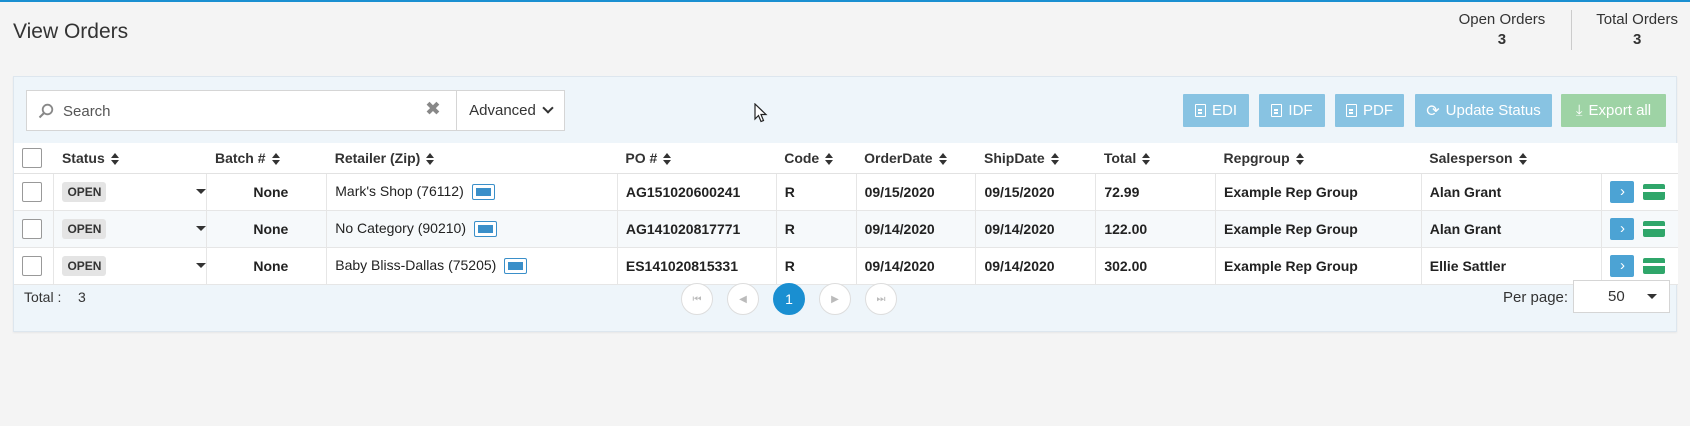 The height and width of the screenshot is (426, 1690). Describe the element at coordinates (472, 229) in the screenshot. I see `retailer-cell: No Category (90210)` at that location.